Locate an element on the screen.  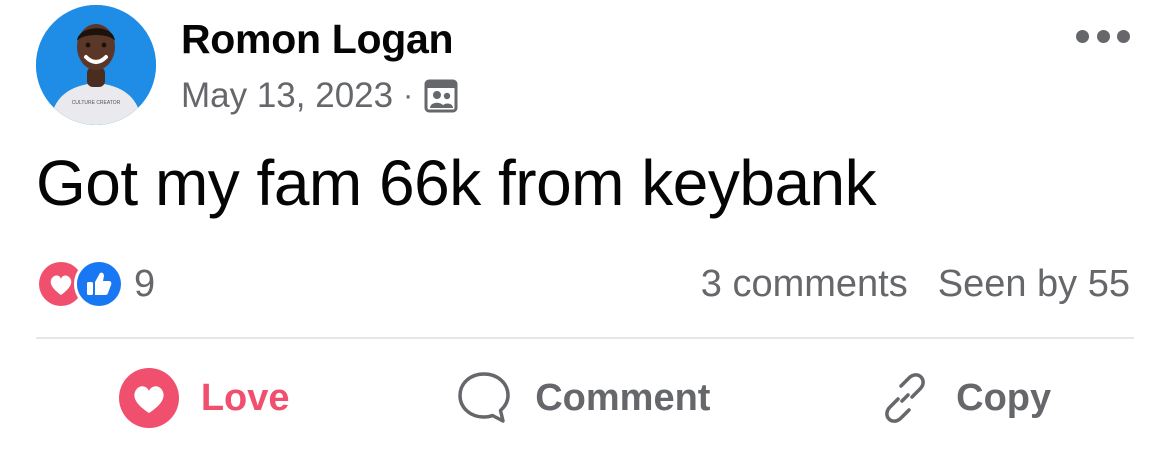
copy-button: Copy is located at coordinates (963, 398).